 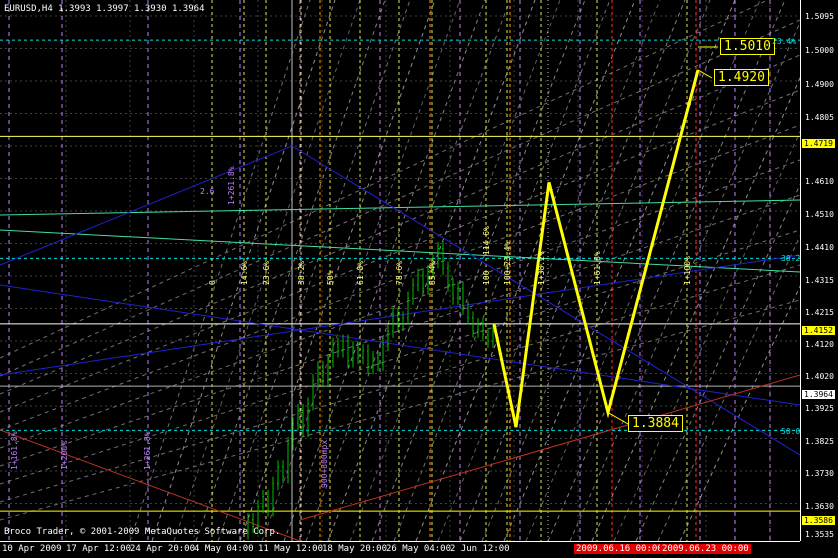 What do you see at coordinates (324, 463) in the screenshot?
I see `fan-label-mpx: 900+800mpx` at bounding box center [324, 463].